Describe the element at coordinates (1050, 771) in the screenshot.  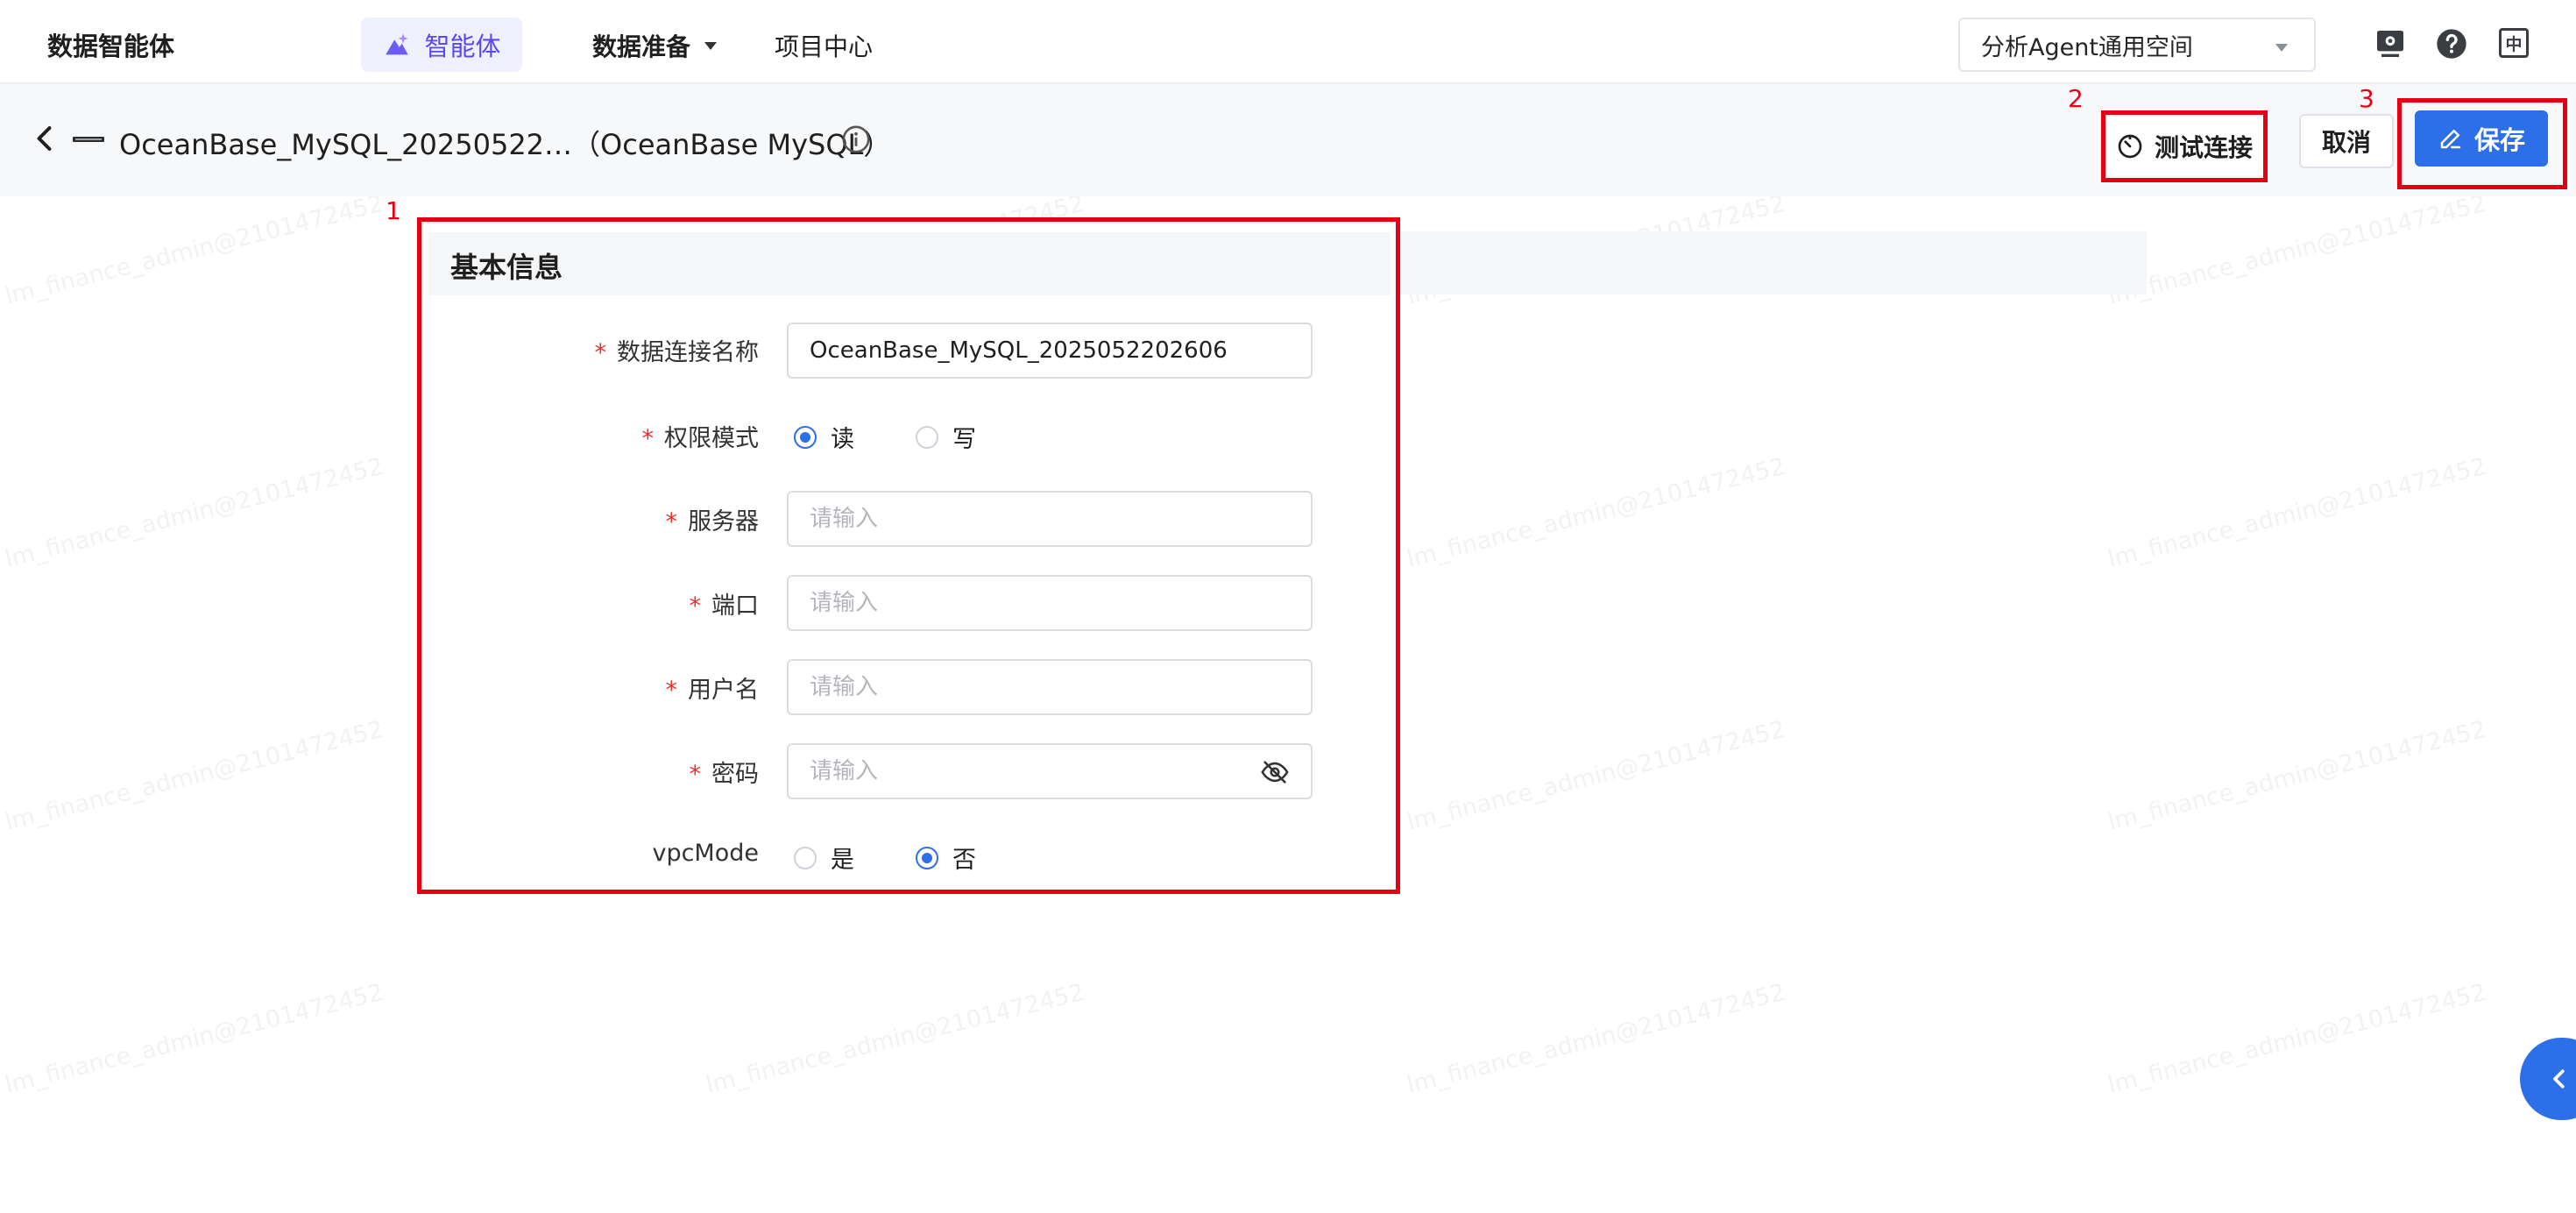
I see `password-input` at that location.